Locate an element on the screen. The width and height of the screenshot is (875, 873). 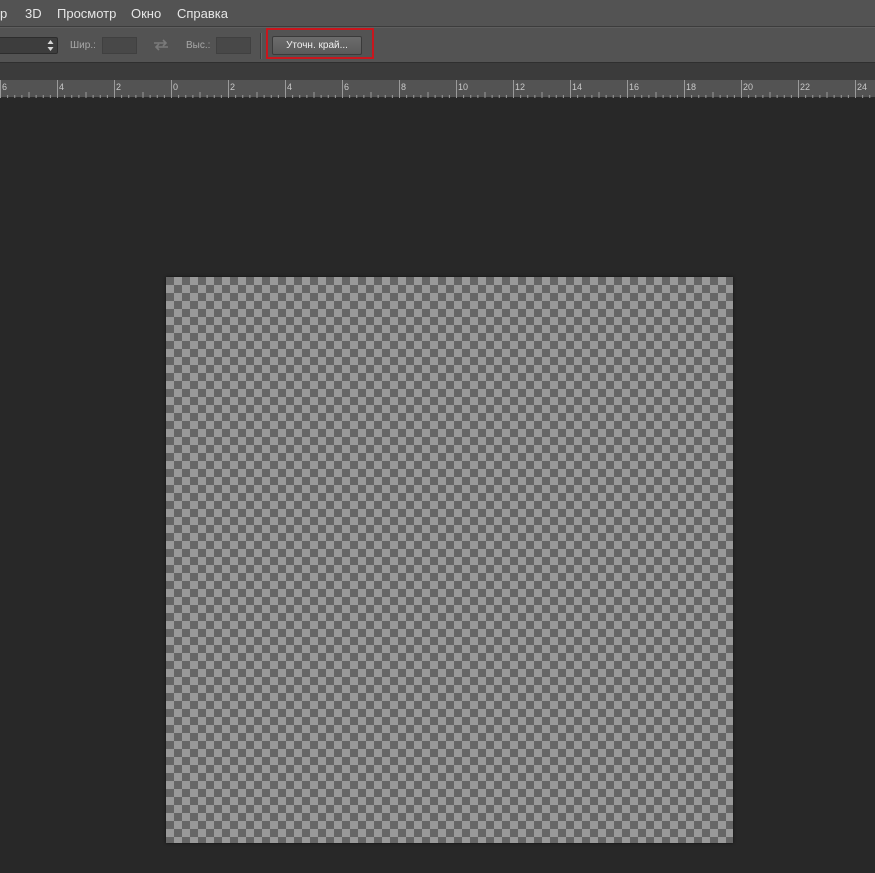
menu-item-view: Просмотр is located at coordinates (86, 13).